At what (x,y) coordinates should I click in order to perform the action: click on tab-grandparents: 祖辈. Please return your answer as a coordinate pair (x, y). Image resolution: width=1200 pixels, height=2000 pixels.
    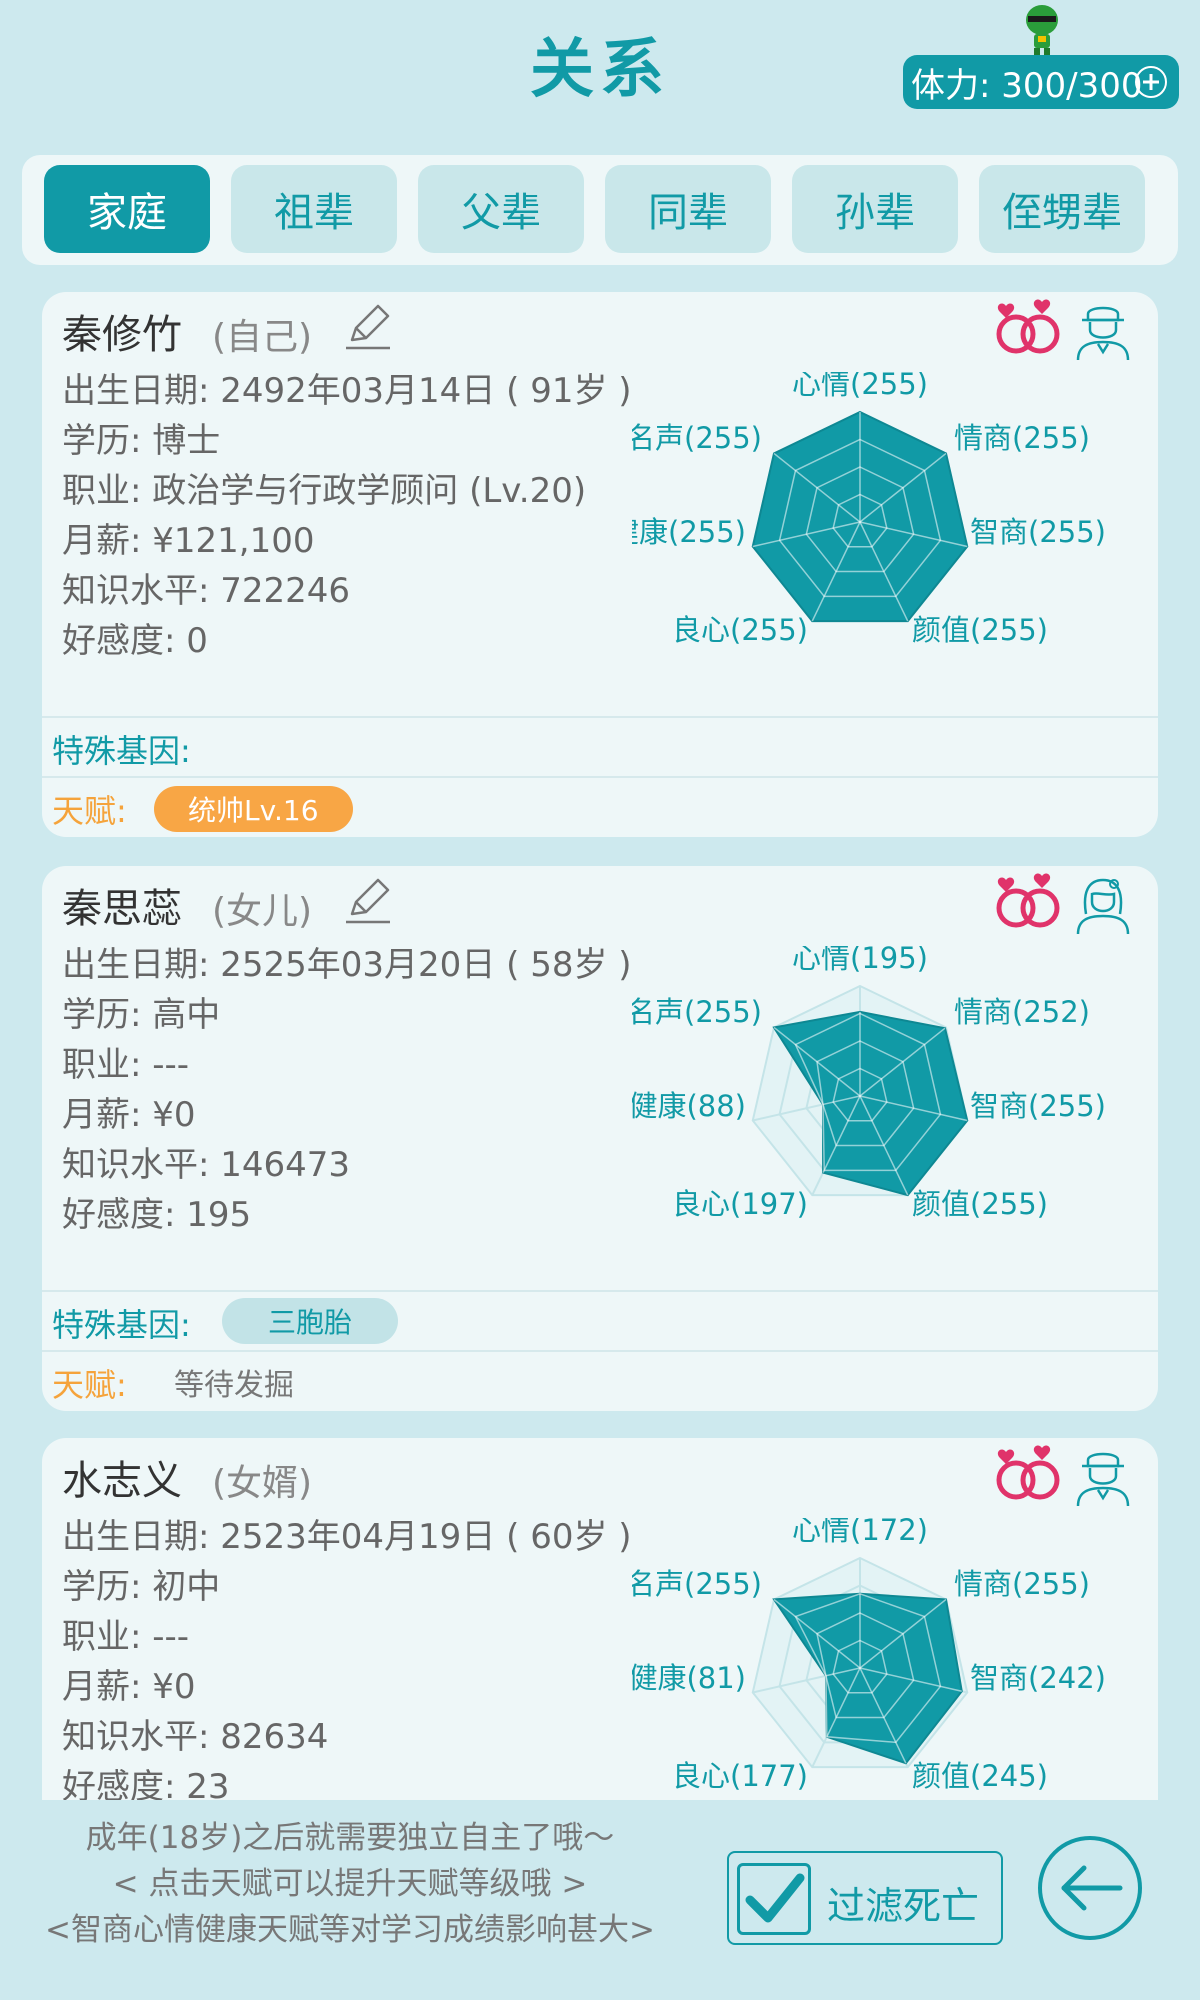
    Looking at the image, I should click on (314, 209).